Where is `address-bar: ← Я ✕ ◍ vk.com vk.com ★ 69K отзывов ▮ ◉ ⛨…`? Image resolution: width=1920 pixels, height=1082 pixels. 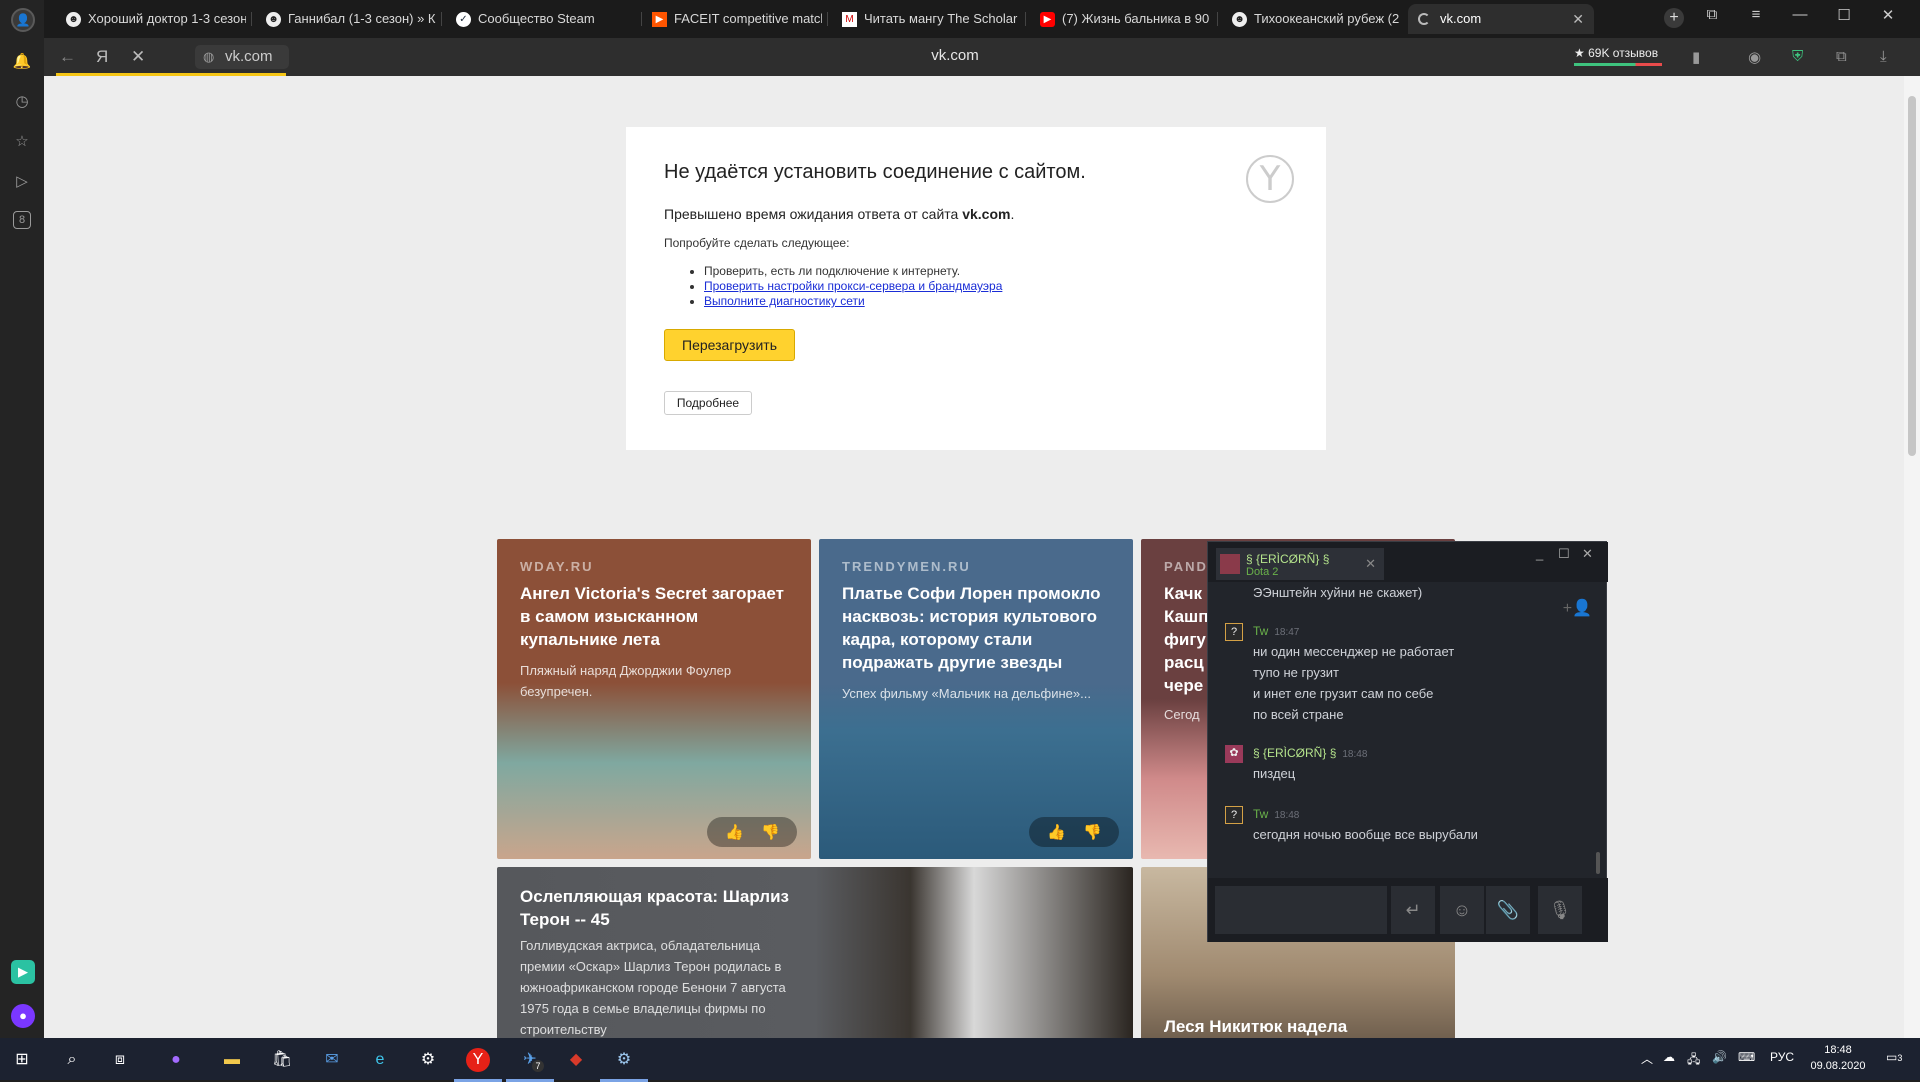
address-bar: ← Я ✕ ◍ vk.com vk.com ★ 69K отзывов ▮ ◉ ⛨… is located at coordinates (982, 57).